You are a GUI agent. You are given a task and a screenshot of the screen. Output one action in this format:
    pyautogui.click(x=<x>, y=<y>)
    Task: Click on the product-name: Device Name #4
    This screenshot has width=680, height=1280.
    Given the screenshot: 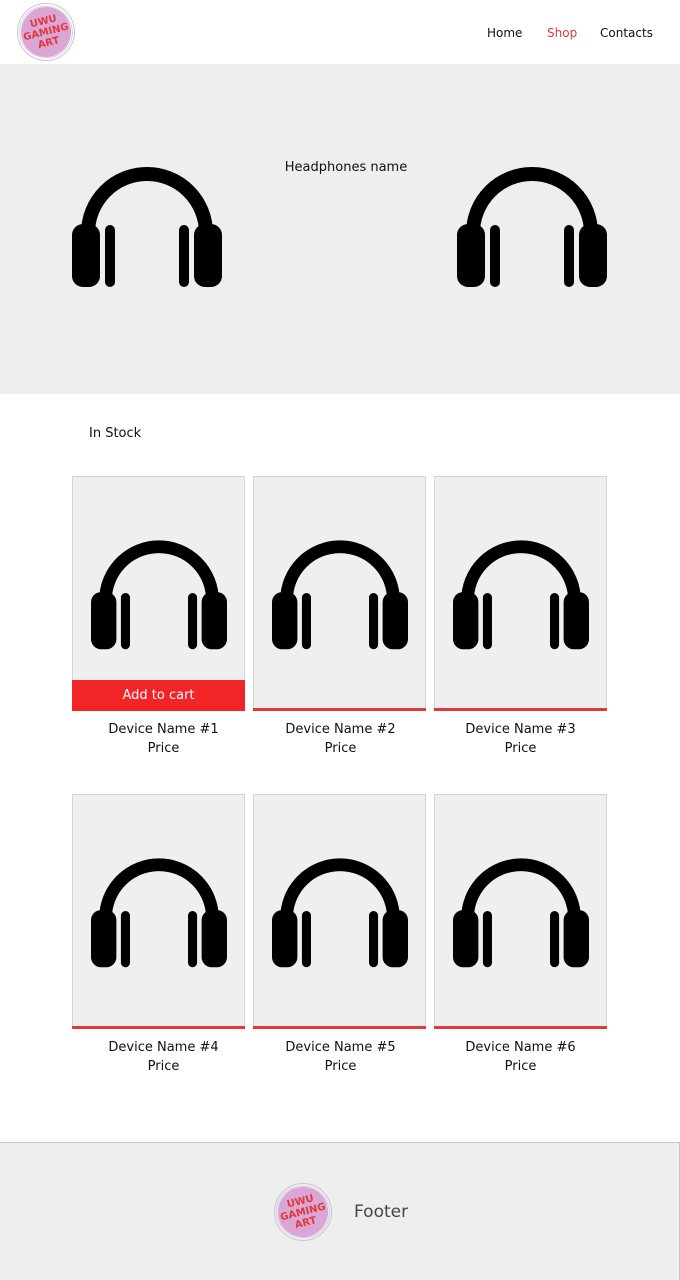 What is the action you would take?
    pyautogui.click(x=163, y=1047)
    